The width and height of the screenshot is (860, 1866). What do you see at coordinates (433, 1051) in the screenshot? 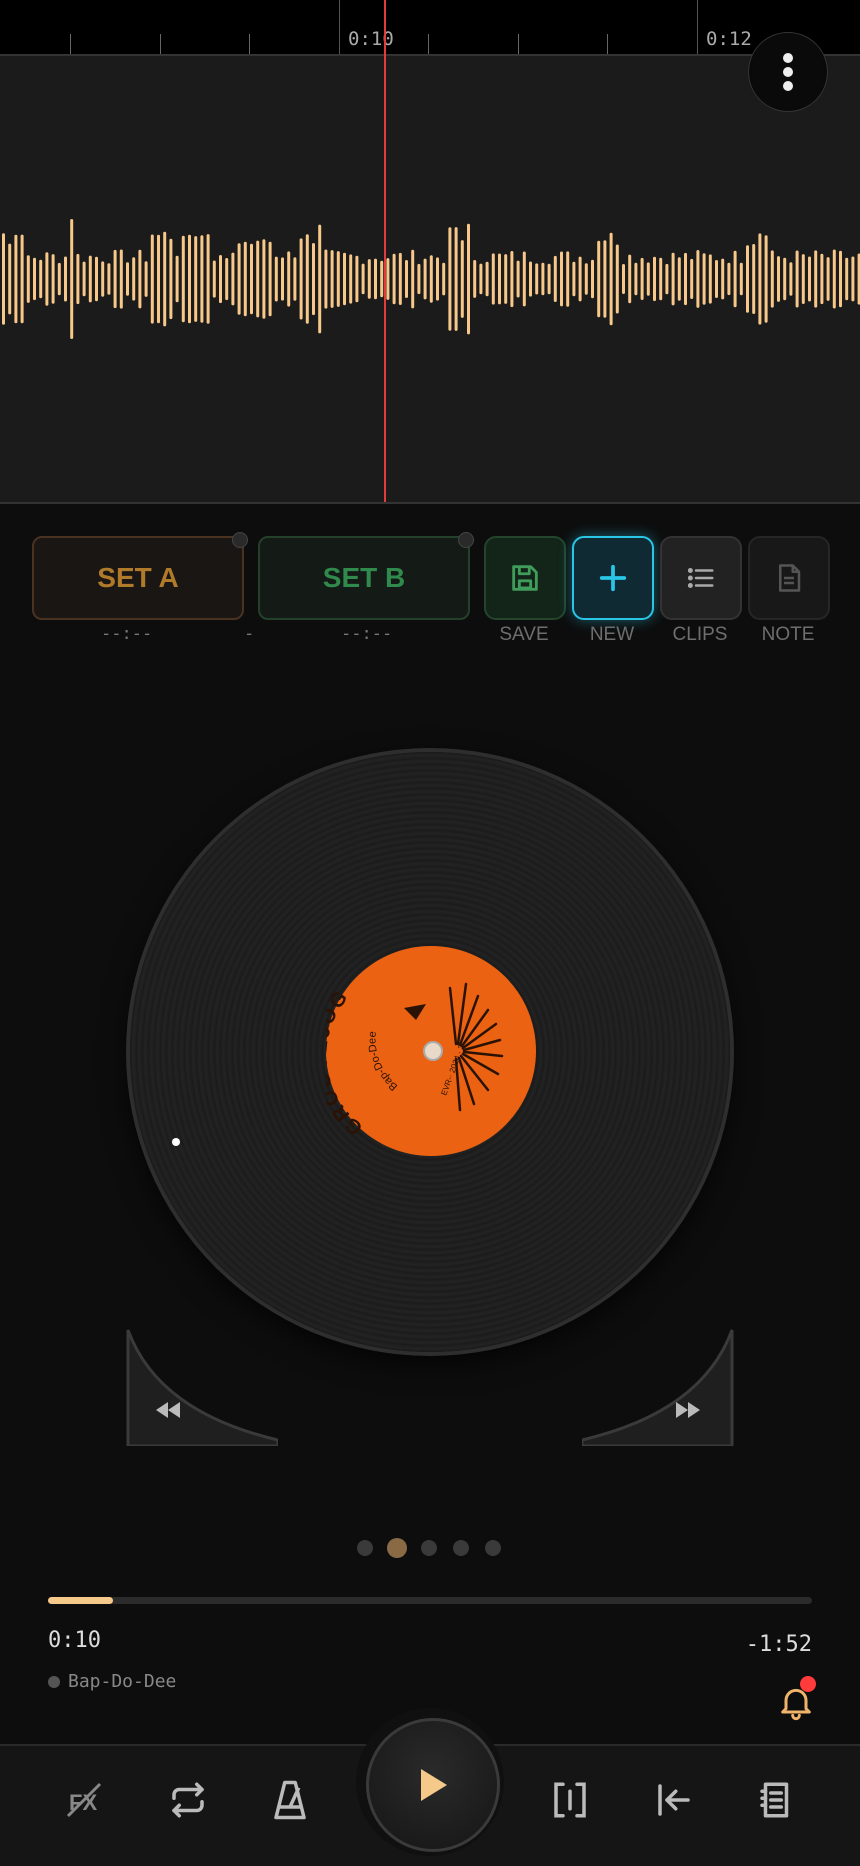
I see `spindle` at bounding box center [433, 1051].